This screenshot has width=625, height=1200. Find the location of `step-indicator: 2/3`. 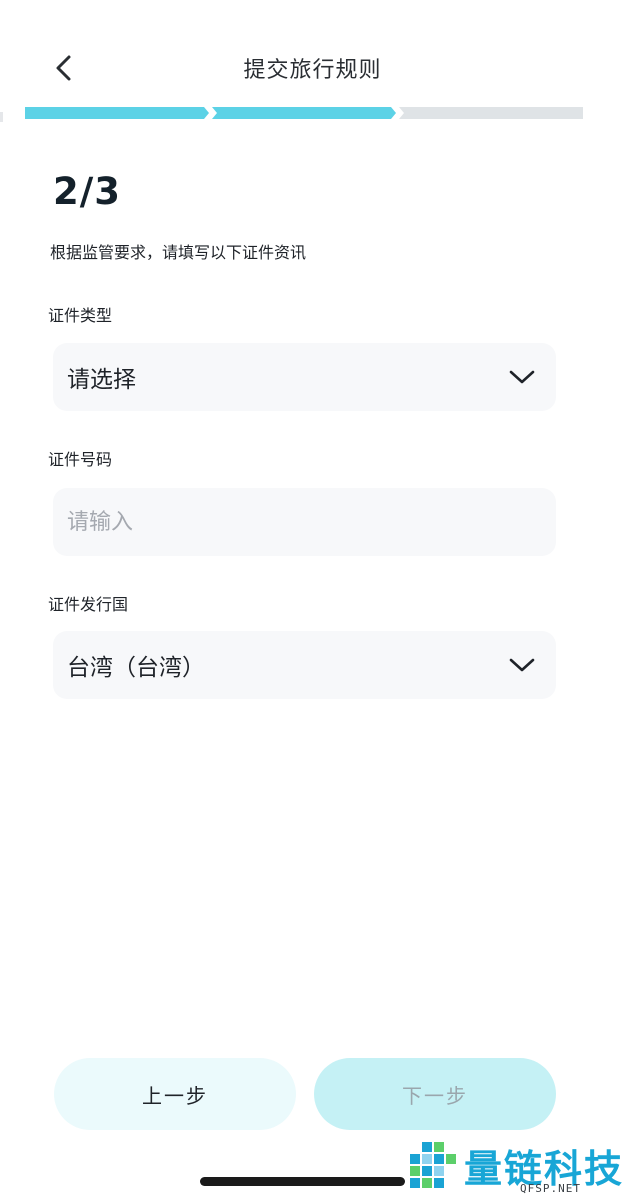

step-indicator: 2/3 is located at coordinates (87, 191).